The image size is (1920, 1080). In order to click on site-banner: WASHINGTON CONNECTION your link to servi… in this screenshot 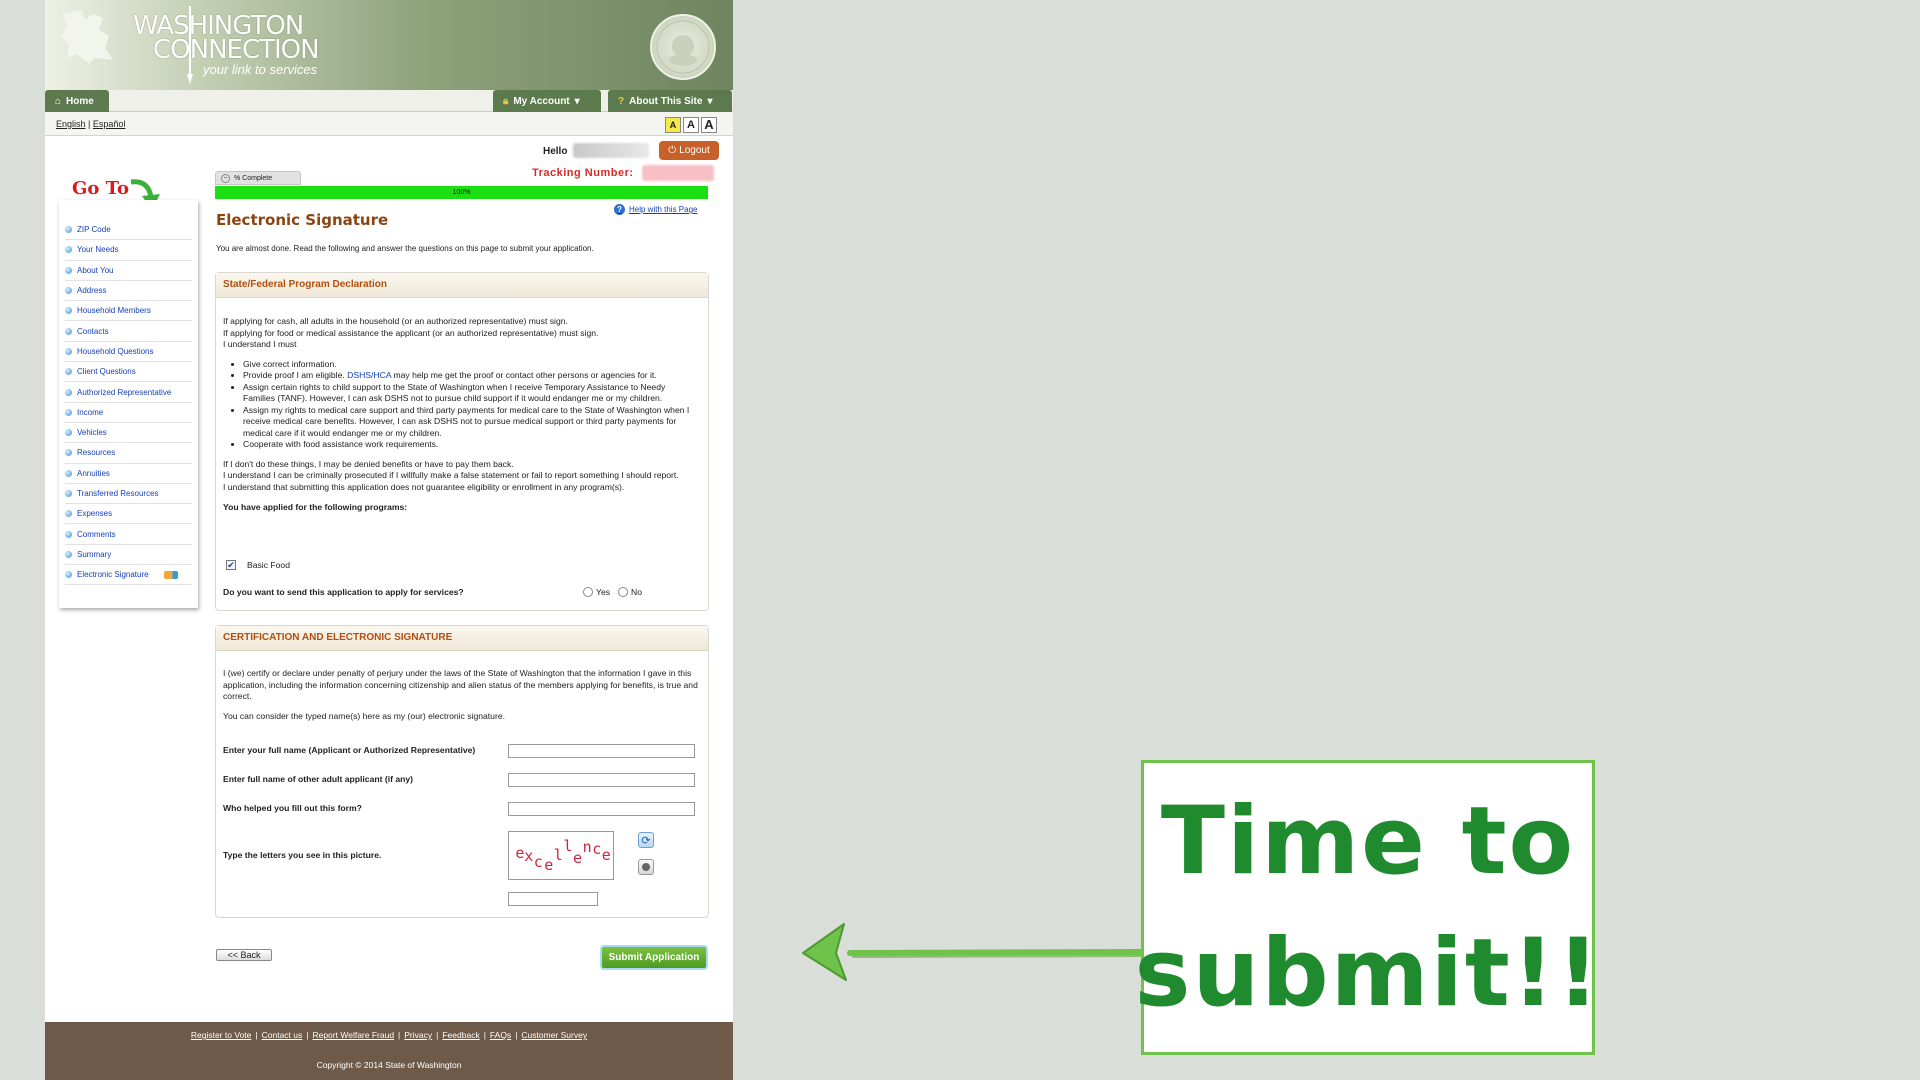, I will do `click(389, 45)`.